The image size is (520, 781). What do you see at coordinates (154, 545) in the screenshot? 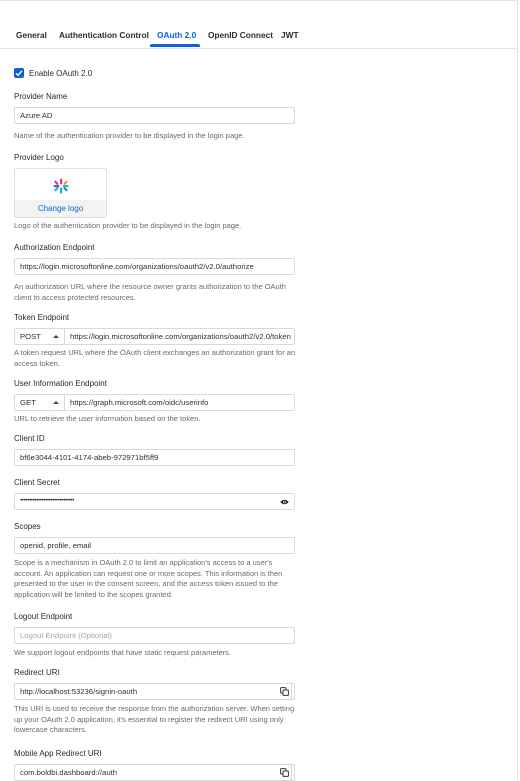
I see `scopes-input: openid, profile, email` at bounding box center [154, 545].